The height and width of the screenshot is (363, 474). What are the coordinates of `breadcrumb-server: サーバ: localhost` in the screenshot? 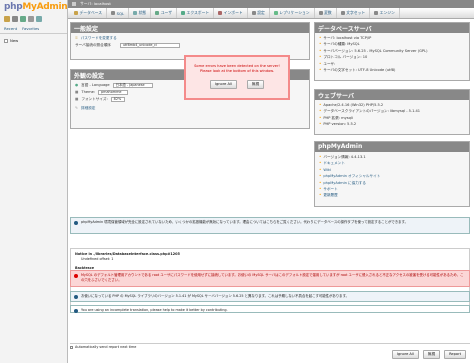 It's located at (95, 4).